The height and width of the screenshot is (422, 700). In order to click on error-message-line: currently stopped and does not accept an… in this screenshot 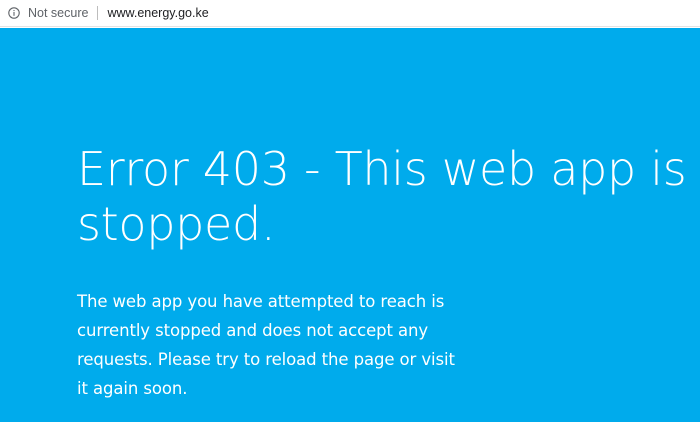, I will do `click(253, 330)`.